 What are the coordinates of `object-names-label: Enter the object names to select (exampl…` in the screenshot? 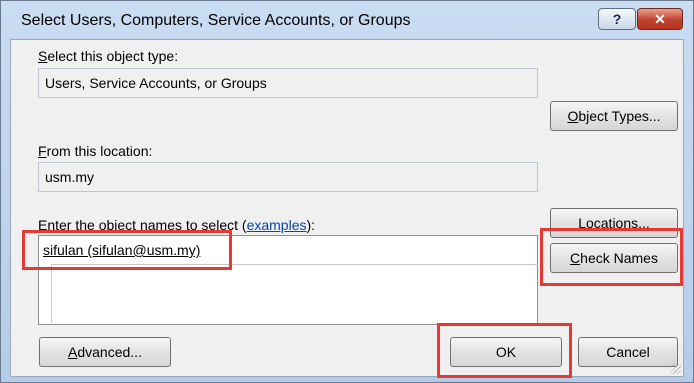 It's located at (177, 225).